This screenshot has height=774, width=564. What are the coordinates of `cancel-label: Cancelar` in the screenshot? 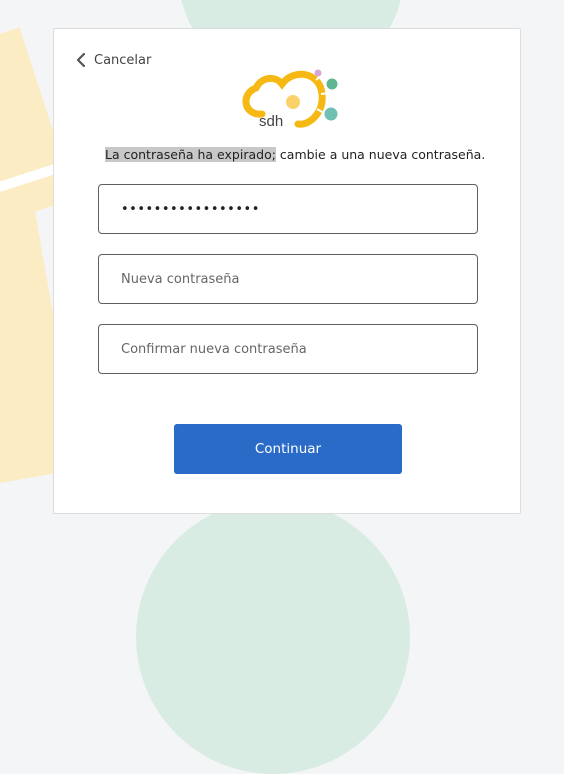 It's located at (123, 60).